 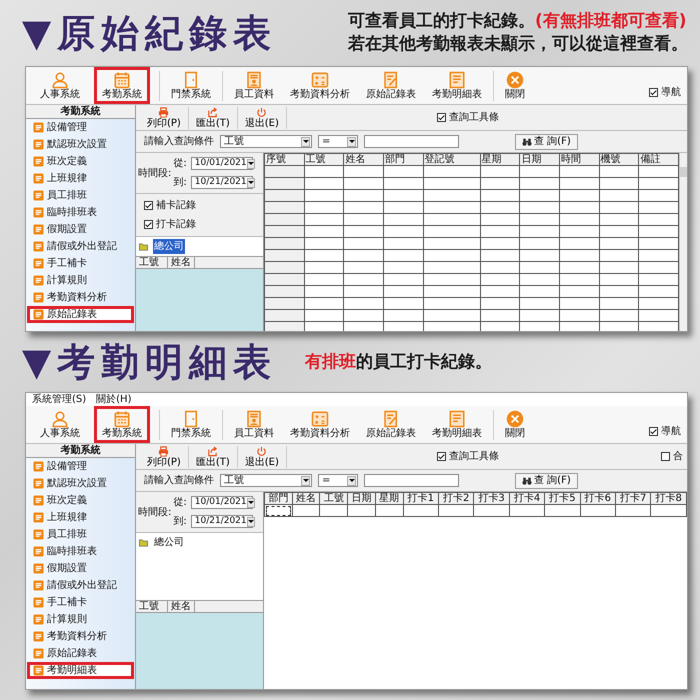 I want to click on field-label: 請輸入查詢條件, so click(x=179, y=481).